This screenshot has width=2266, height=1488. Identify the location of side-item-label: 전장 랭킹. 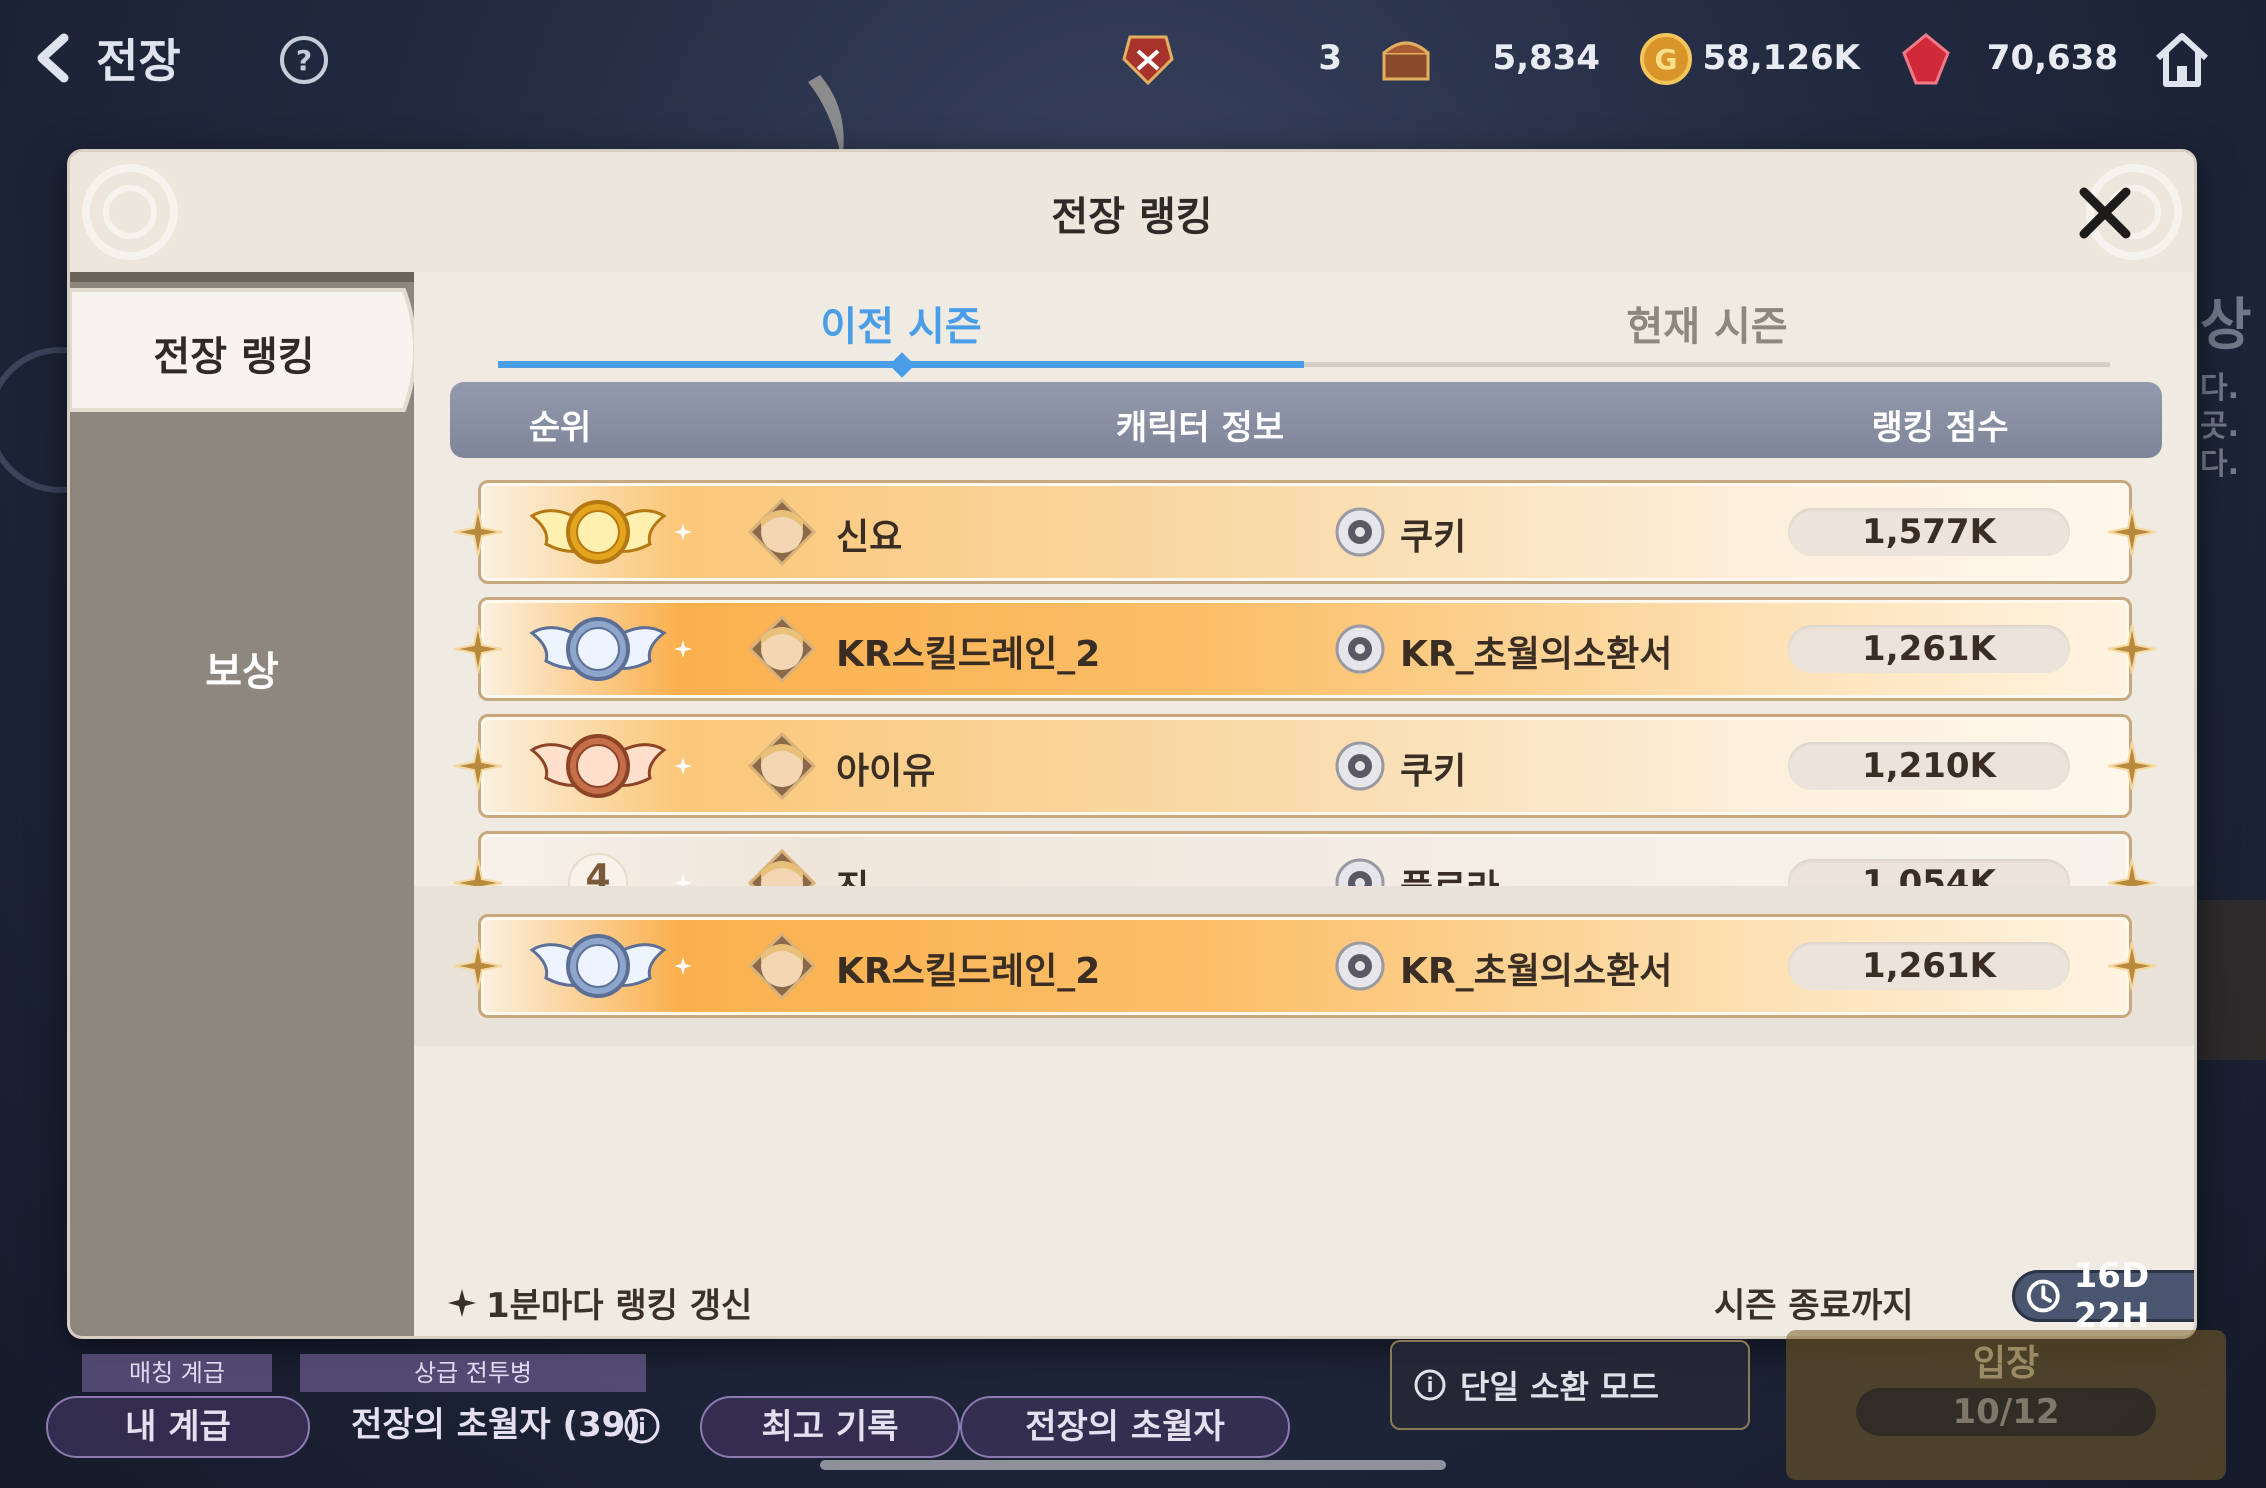
(234, 357).